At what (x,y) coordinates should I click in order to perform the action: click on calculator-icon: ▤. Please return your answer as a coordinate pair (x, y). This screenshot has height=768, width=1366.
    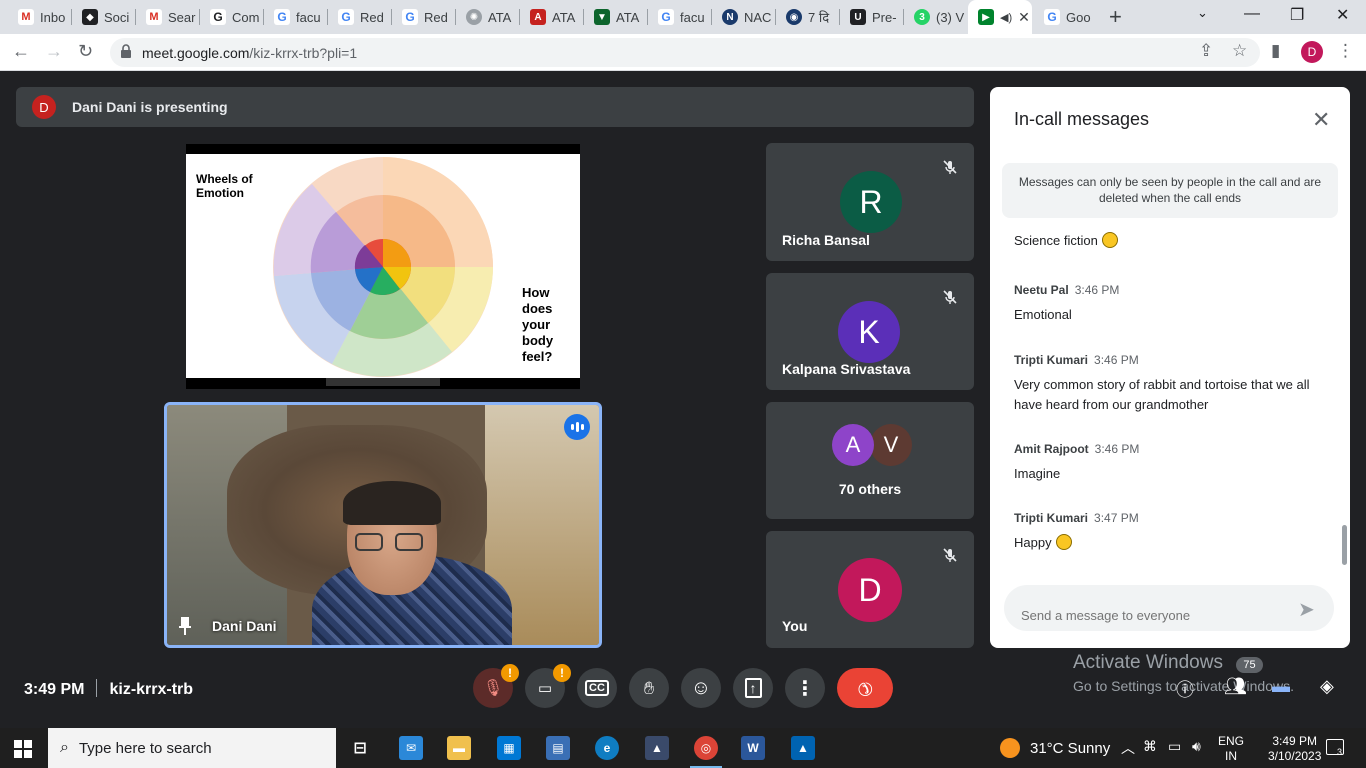
    Looking at the image, I should click on (558, 748).